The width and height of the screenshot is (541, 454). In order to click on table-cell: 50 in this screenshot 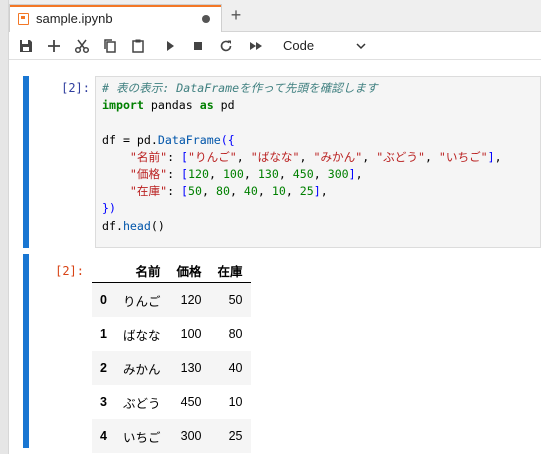, I will do `click(235, 300)`.